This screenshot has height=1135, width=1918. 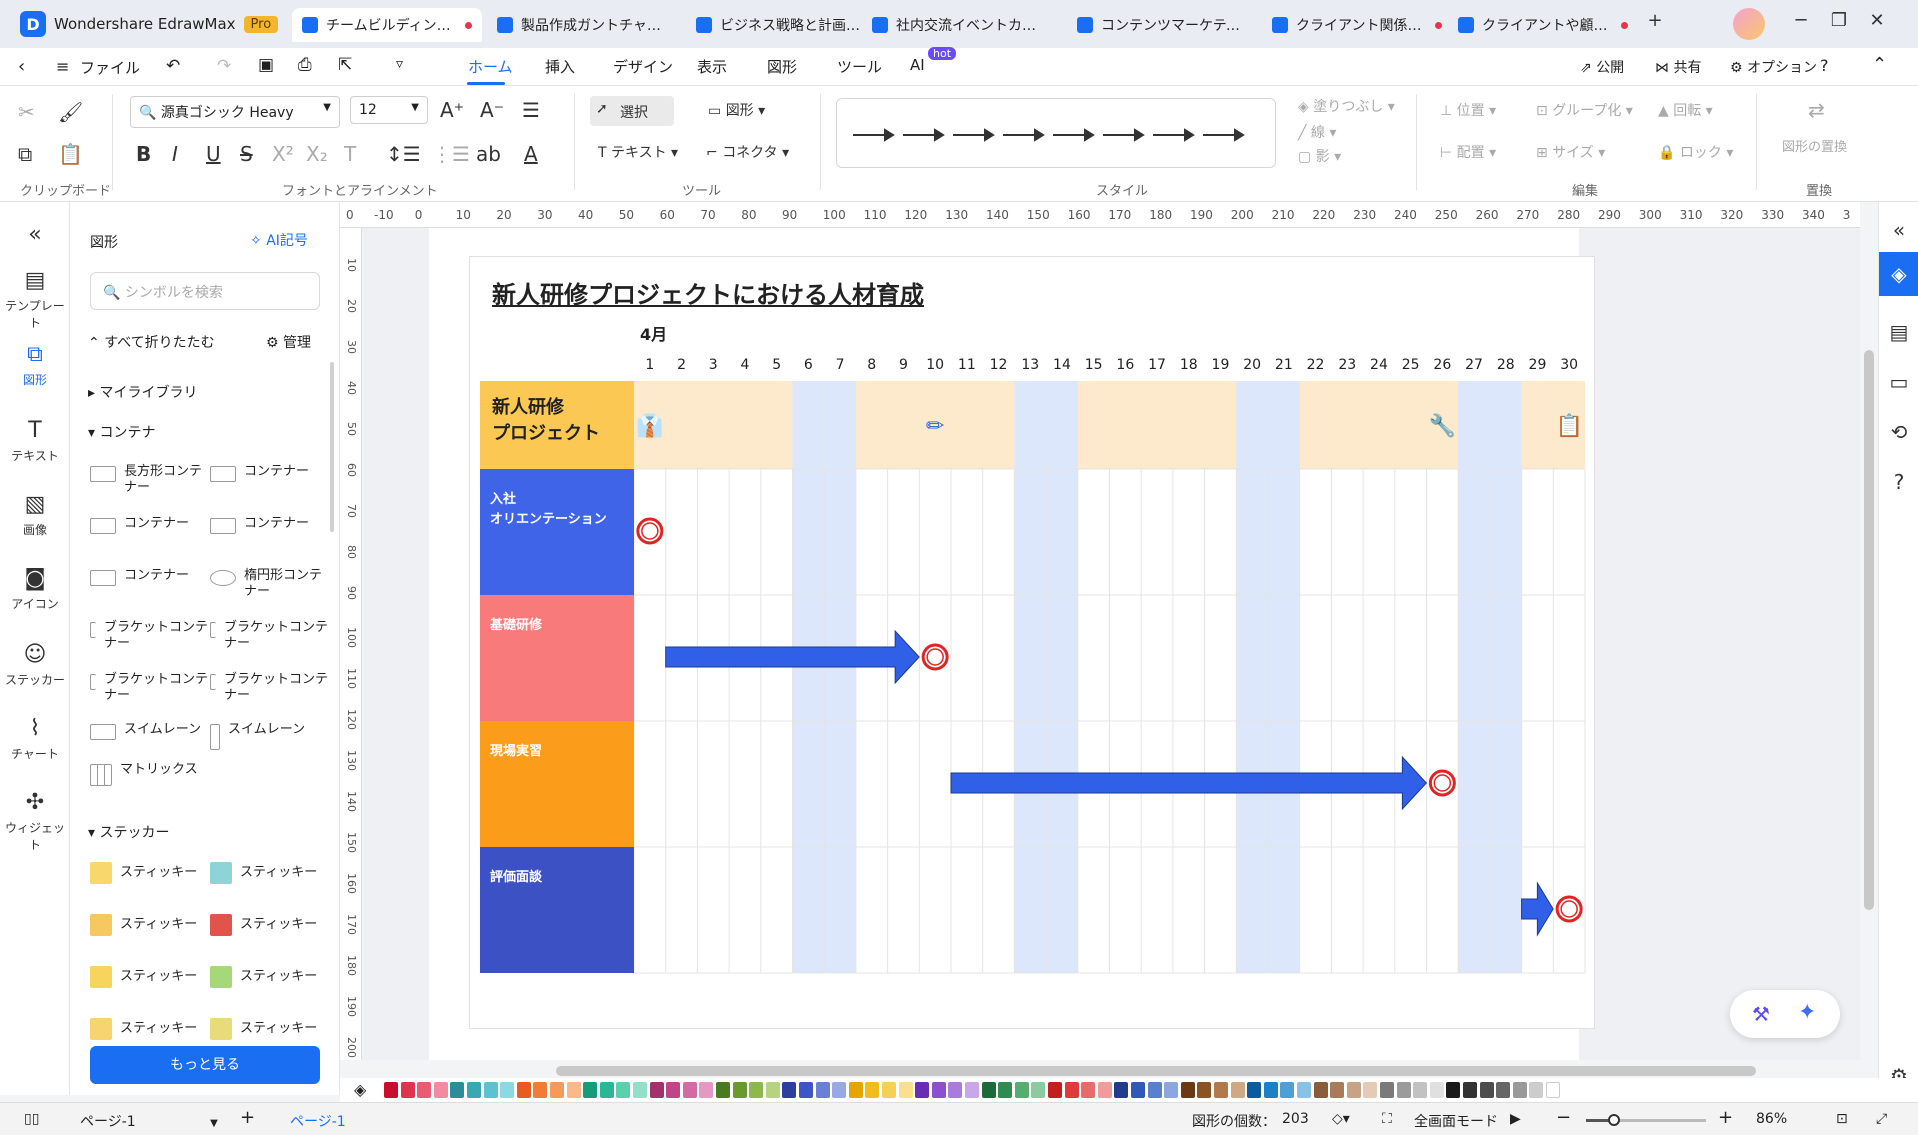 What do you see at coordinates (1563, 1117) in the screenshot?
I see `zoom-out-icon: −` at bounding box center [1563, 1117].